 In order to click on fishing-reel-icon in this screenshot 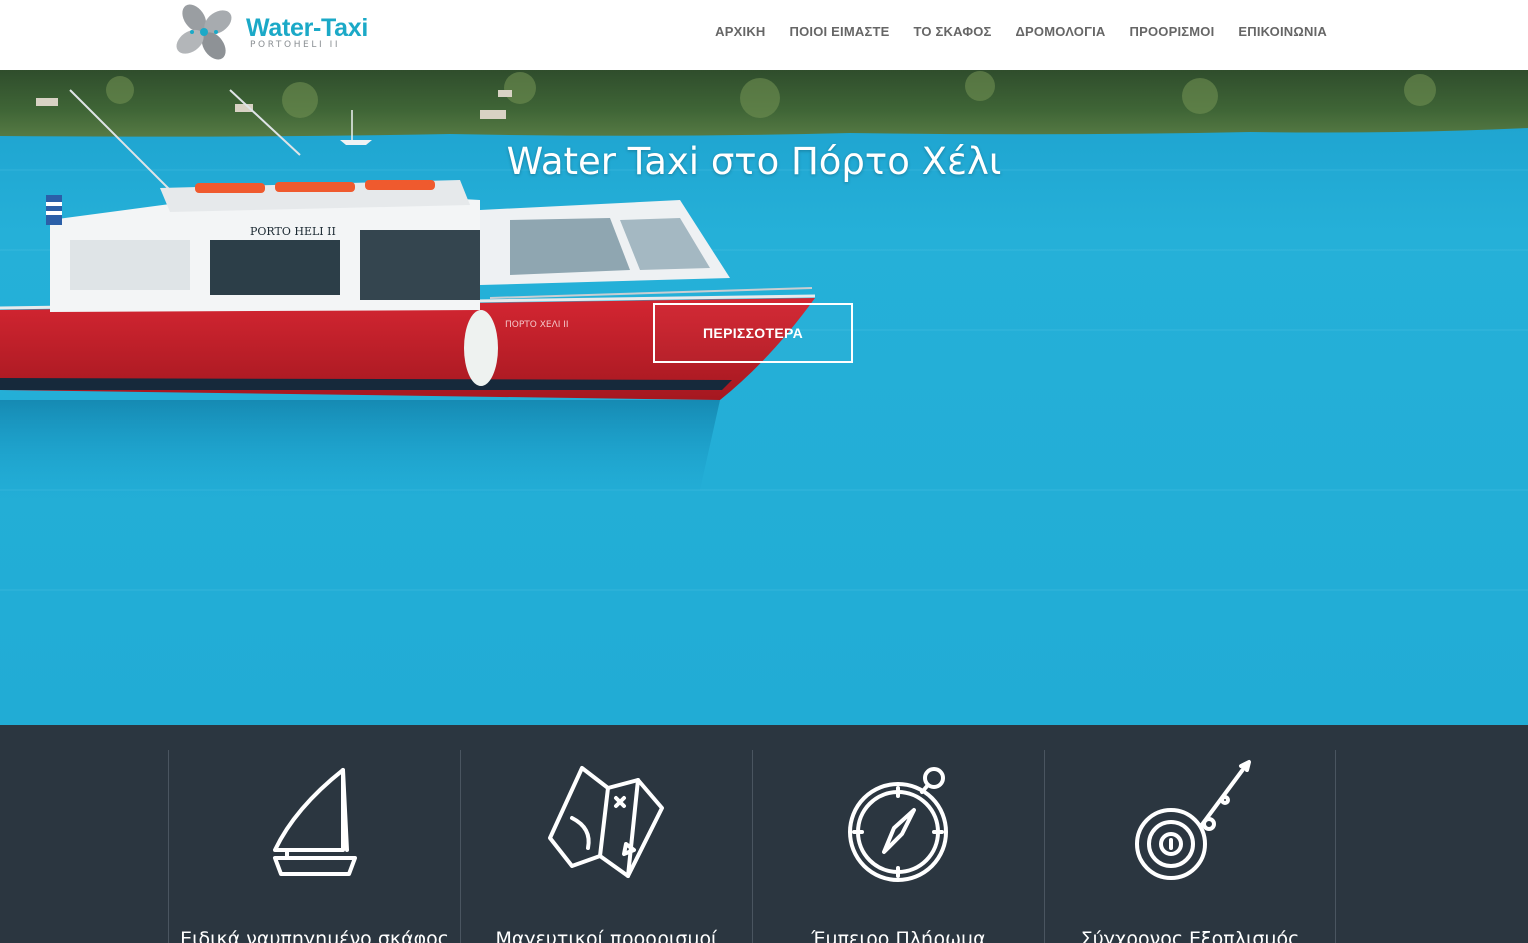, I will do `click(1193, 820)`.